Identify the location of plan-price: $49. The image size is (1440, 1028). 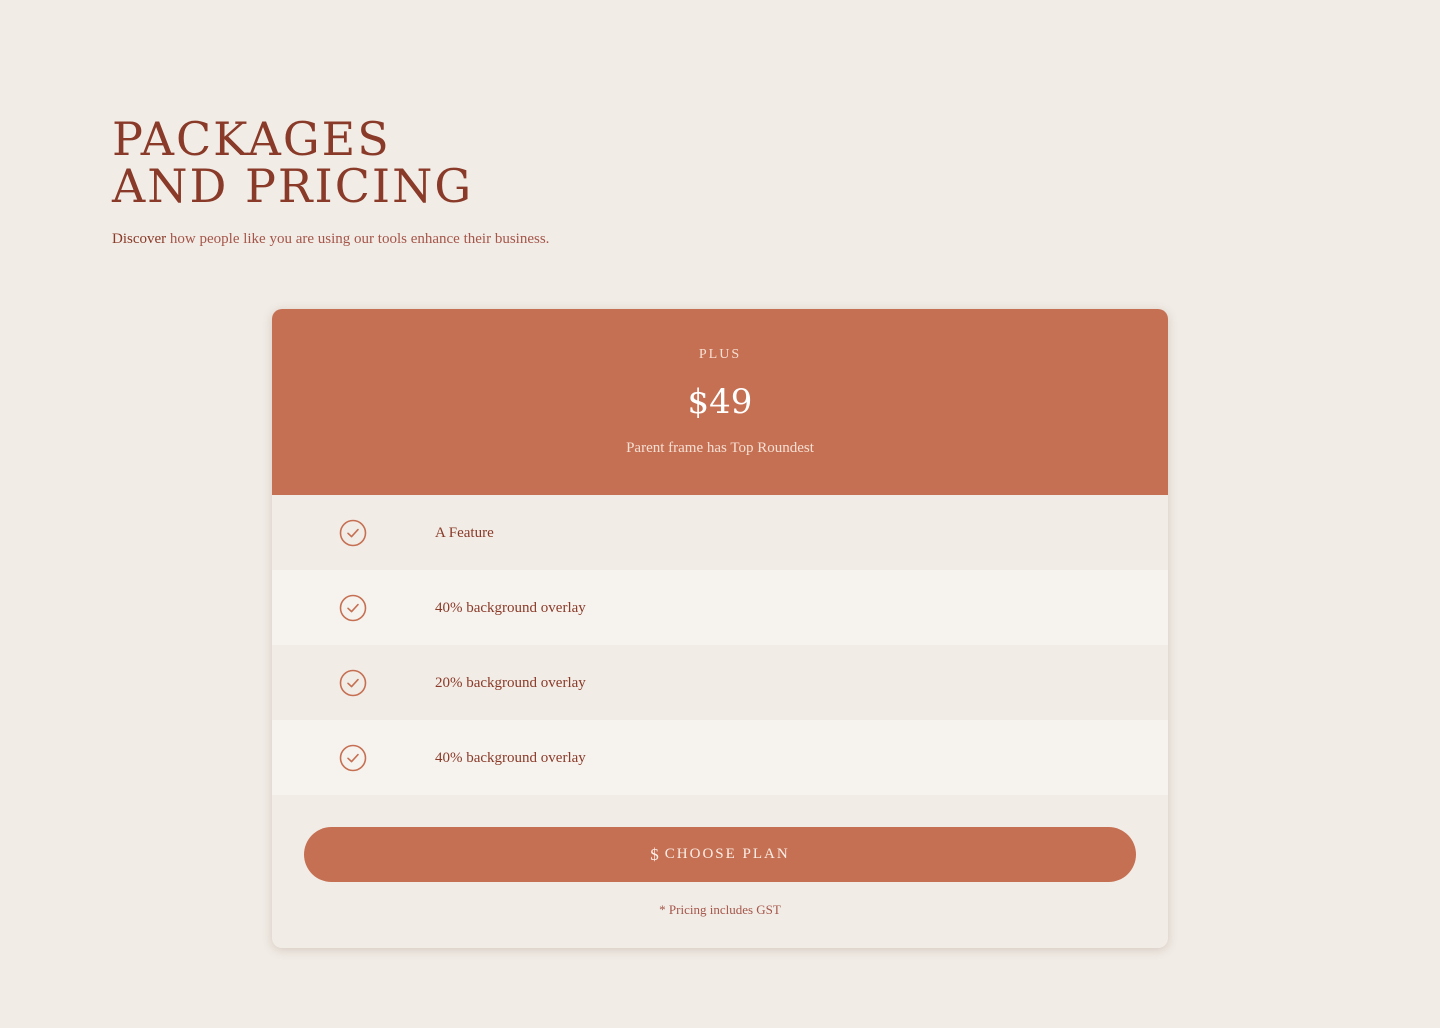
(720, 402).